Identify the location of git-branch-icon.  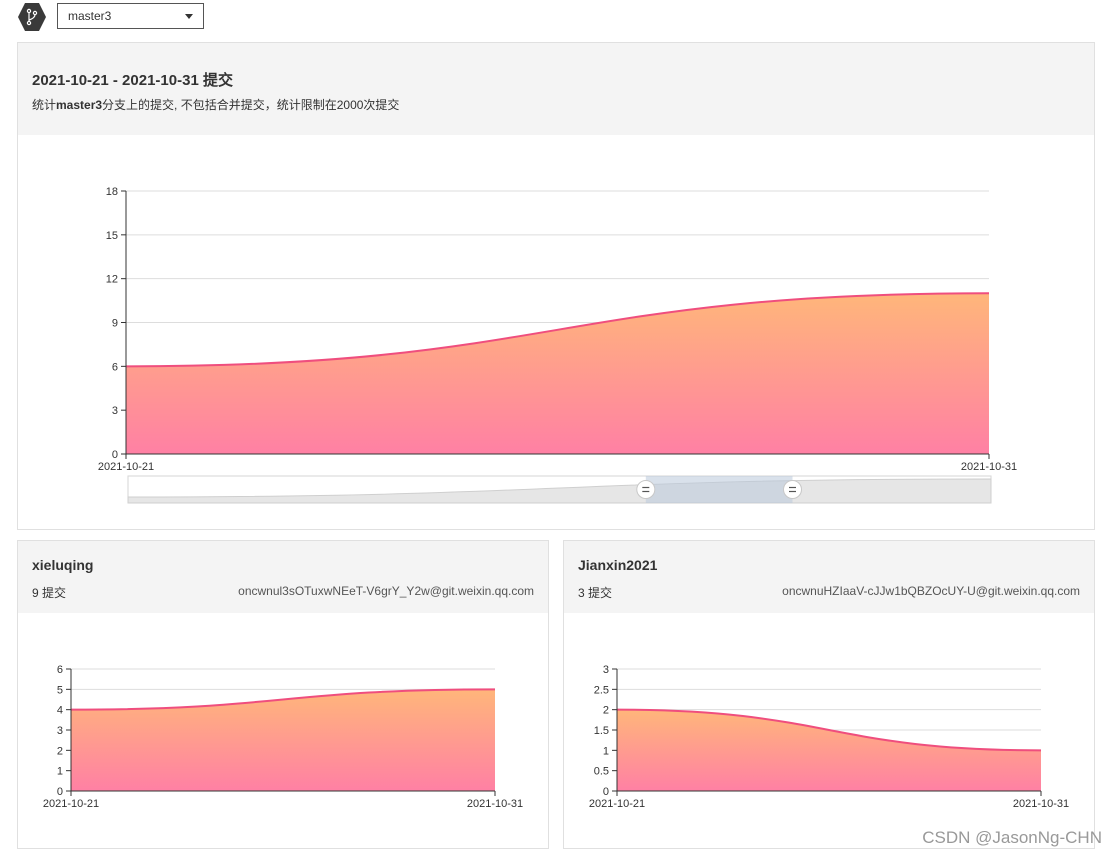
(32, 17).